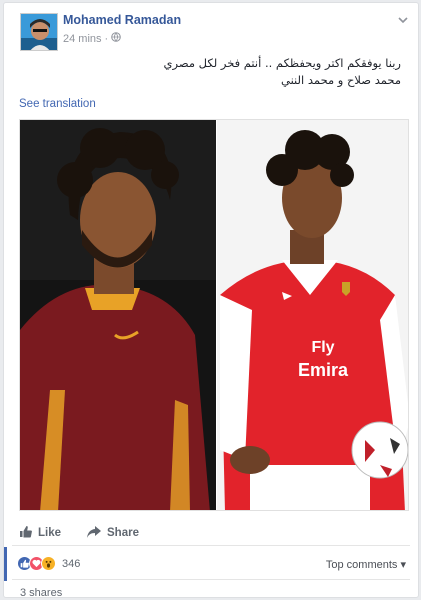  I want to click on share-button: Share, so click(113, 533).